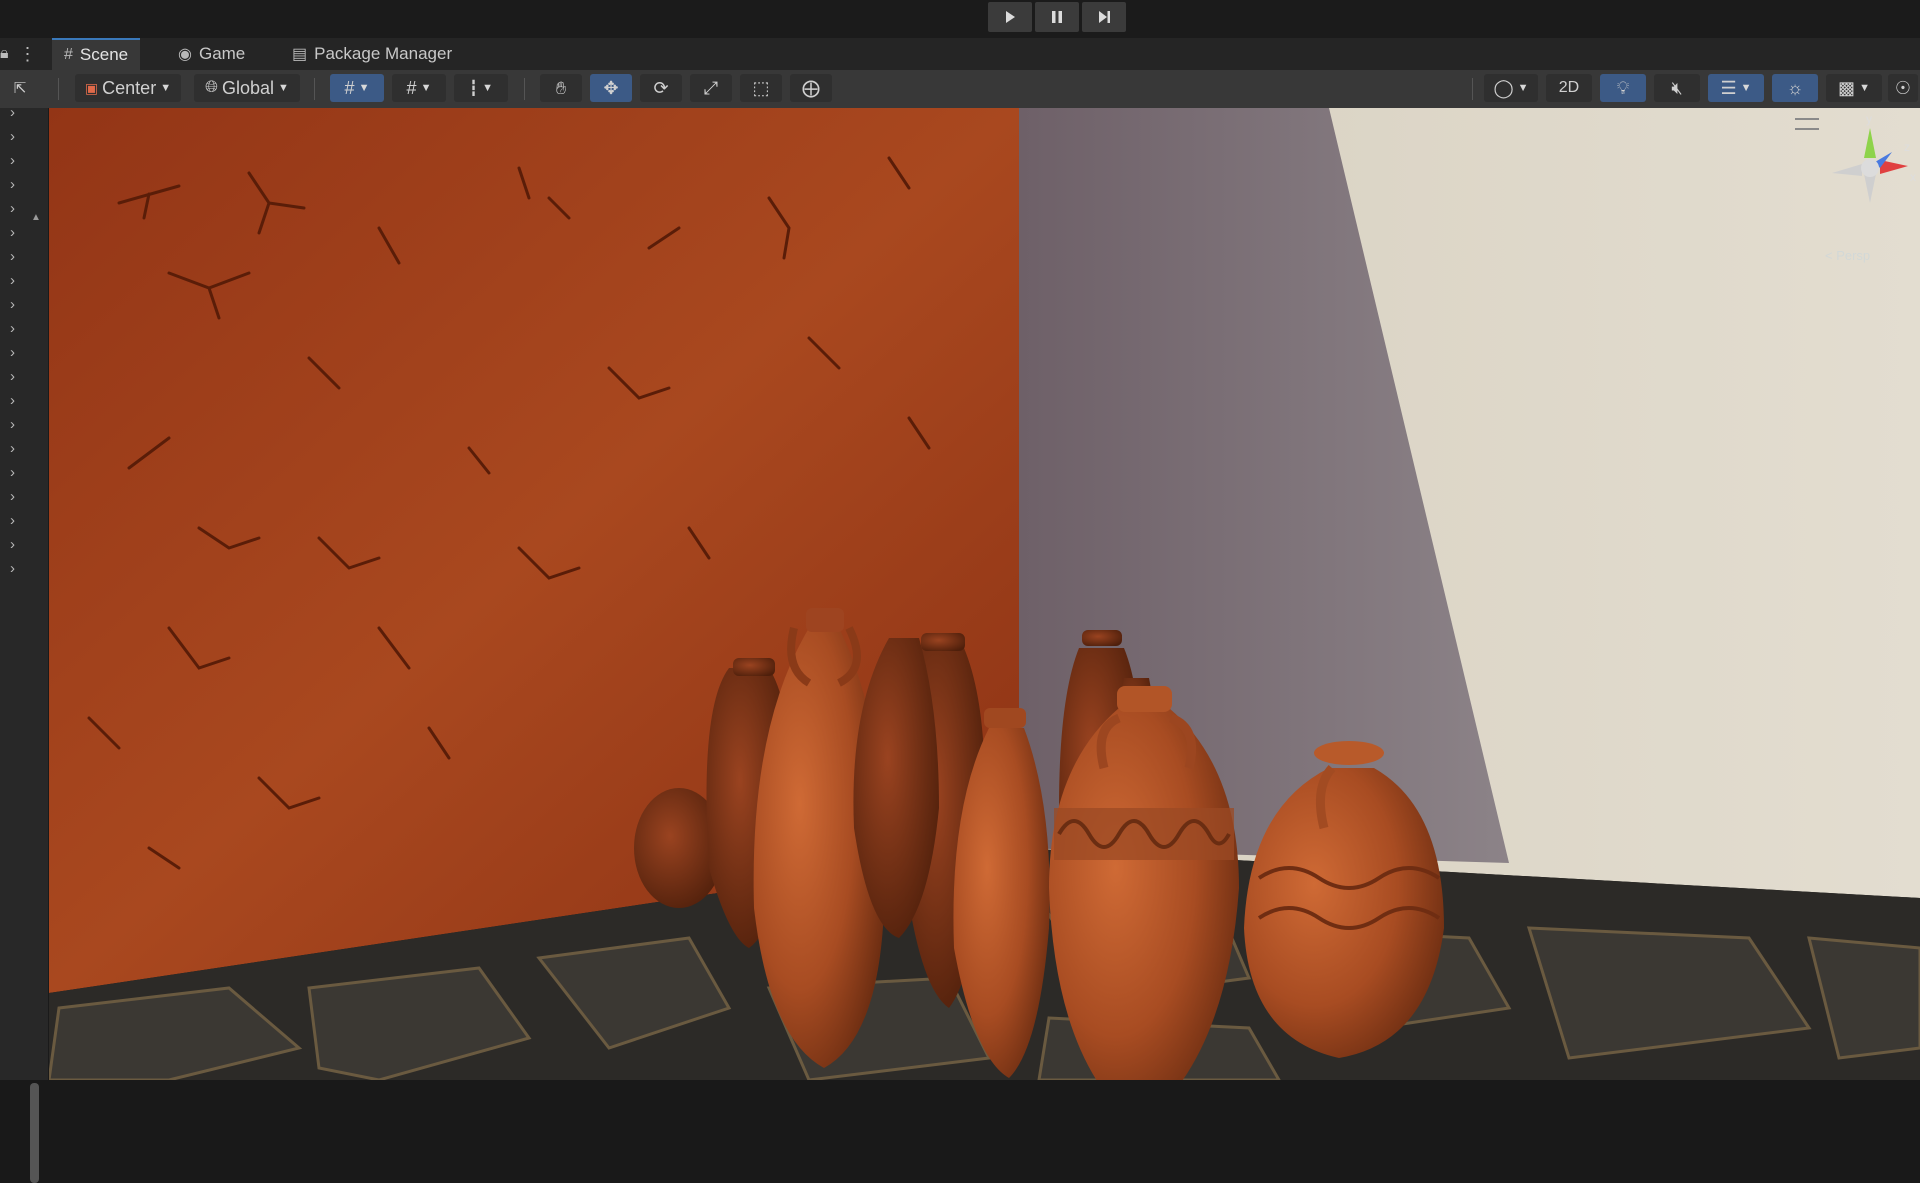 This screenshot has height=1183, width=1920. I want to click on hierarchy-tab-stub: 🔒︎ ⋮, so click(23, 54).